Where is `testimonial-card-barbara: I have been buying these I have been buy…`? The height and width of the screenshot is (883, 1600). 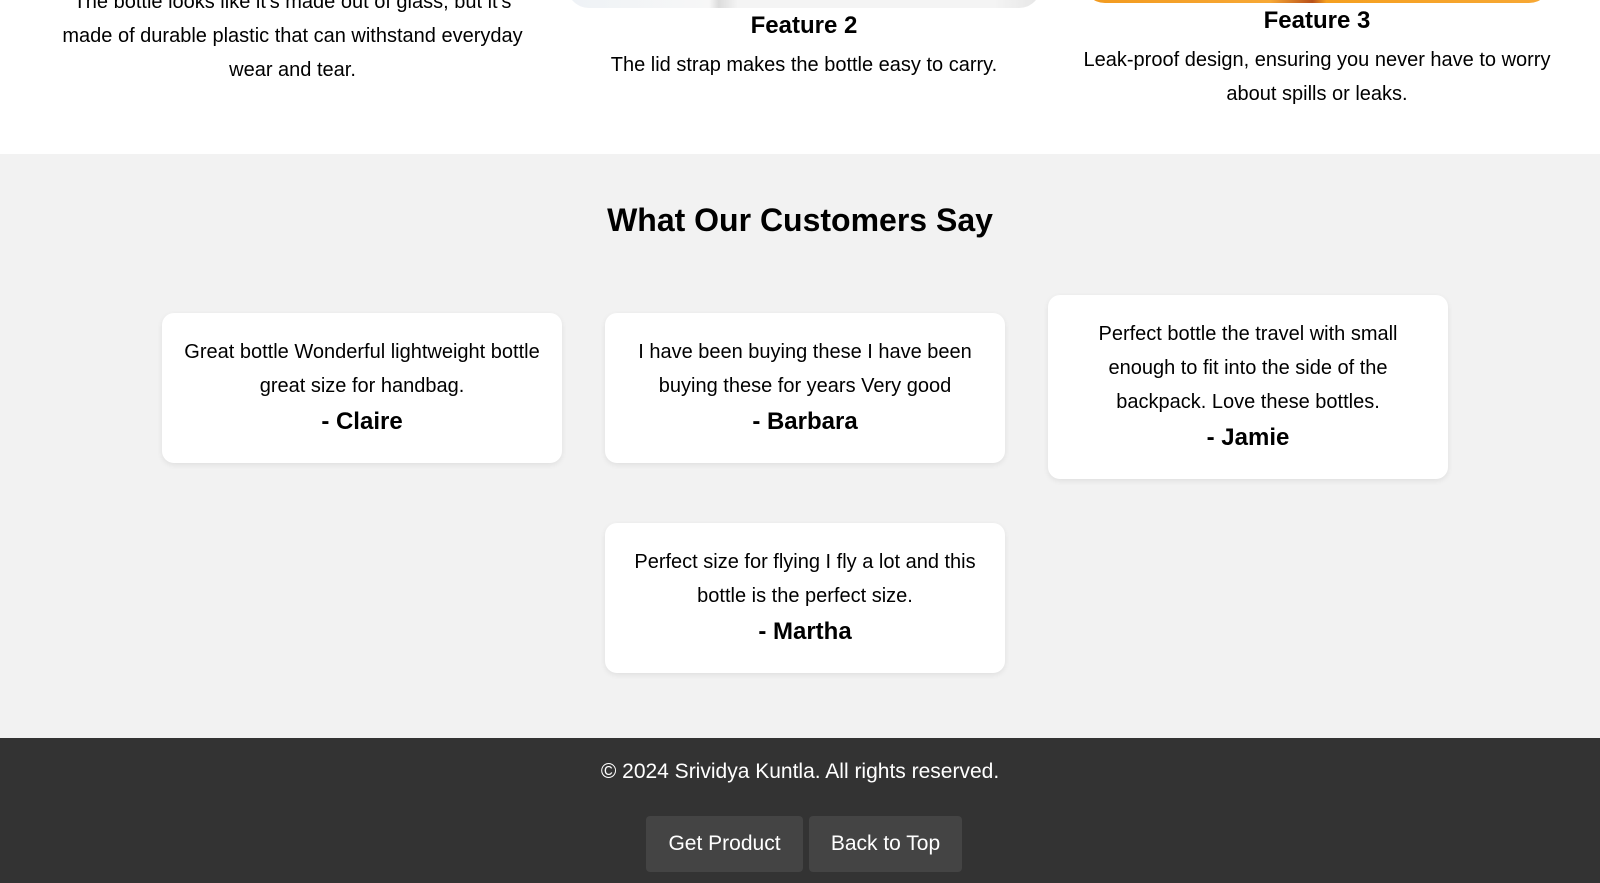 testimonial-card-barbara: I have been buying these I have been buy… is located at coordinates (805, 388).